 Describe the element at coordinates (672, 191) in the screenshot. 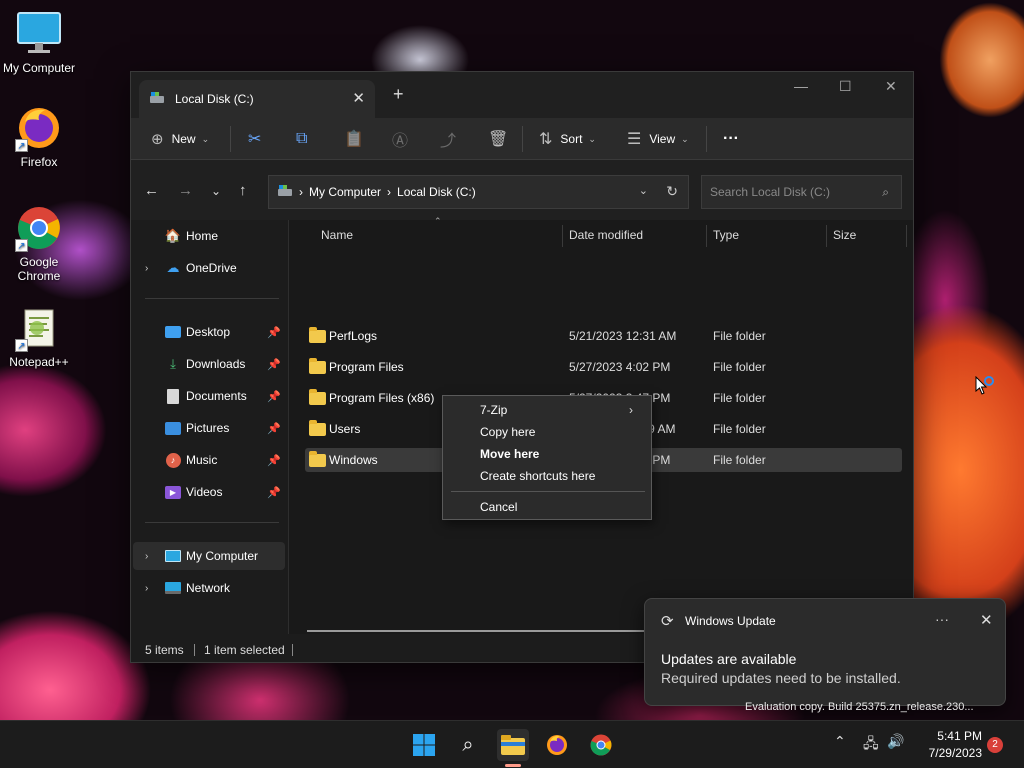

I see `refresh-icon: ↻` at that location.